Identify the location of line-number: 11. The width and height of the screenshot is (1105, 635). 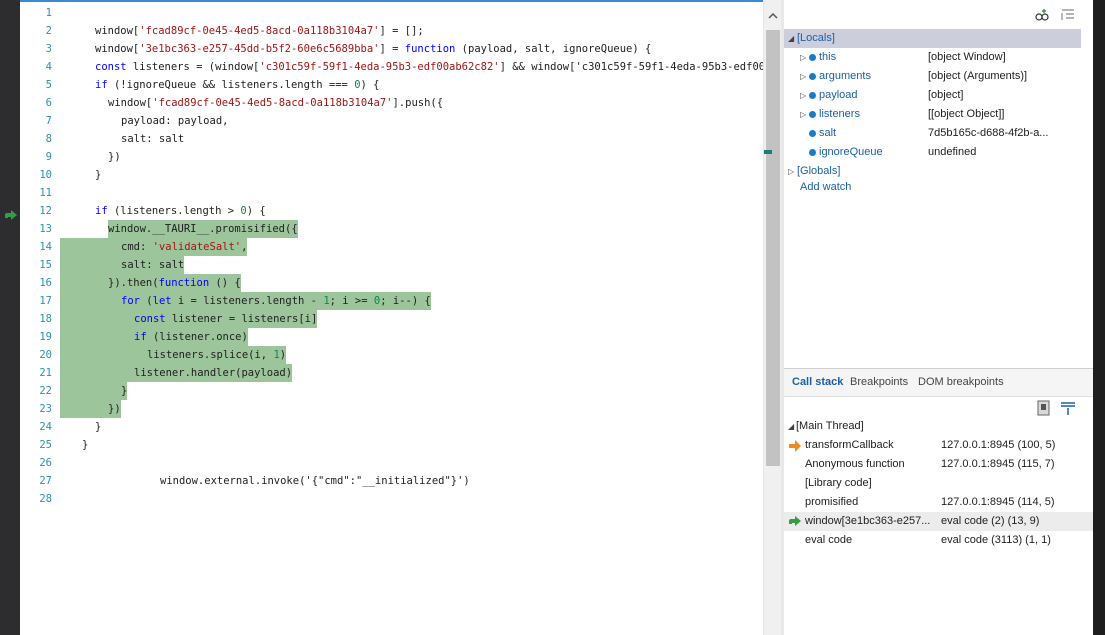
(36, 193).